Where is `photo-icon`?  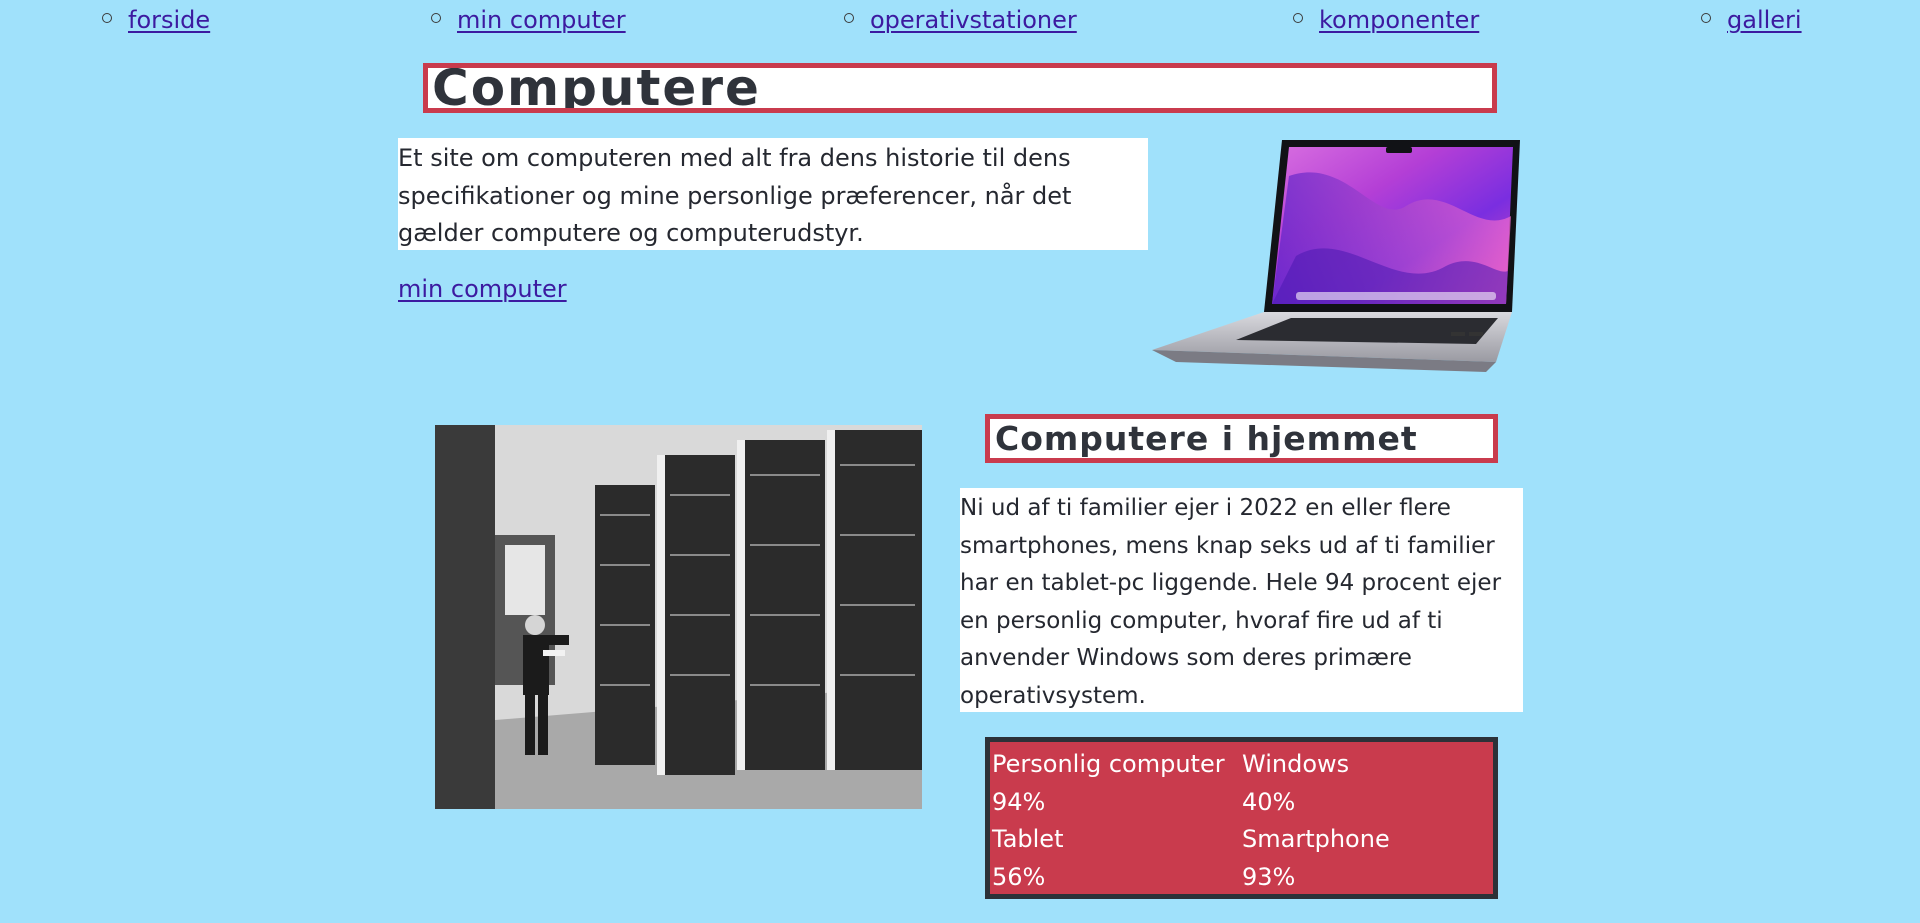
photo-icon is located at coordinates (678, 617).